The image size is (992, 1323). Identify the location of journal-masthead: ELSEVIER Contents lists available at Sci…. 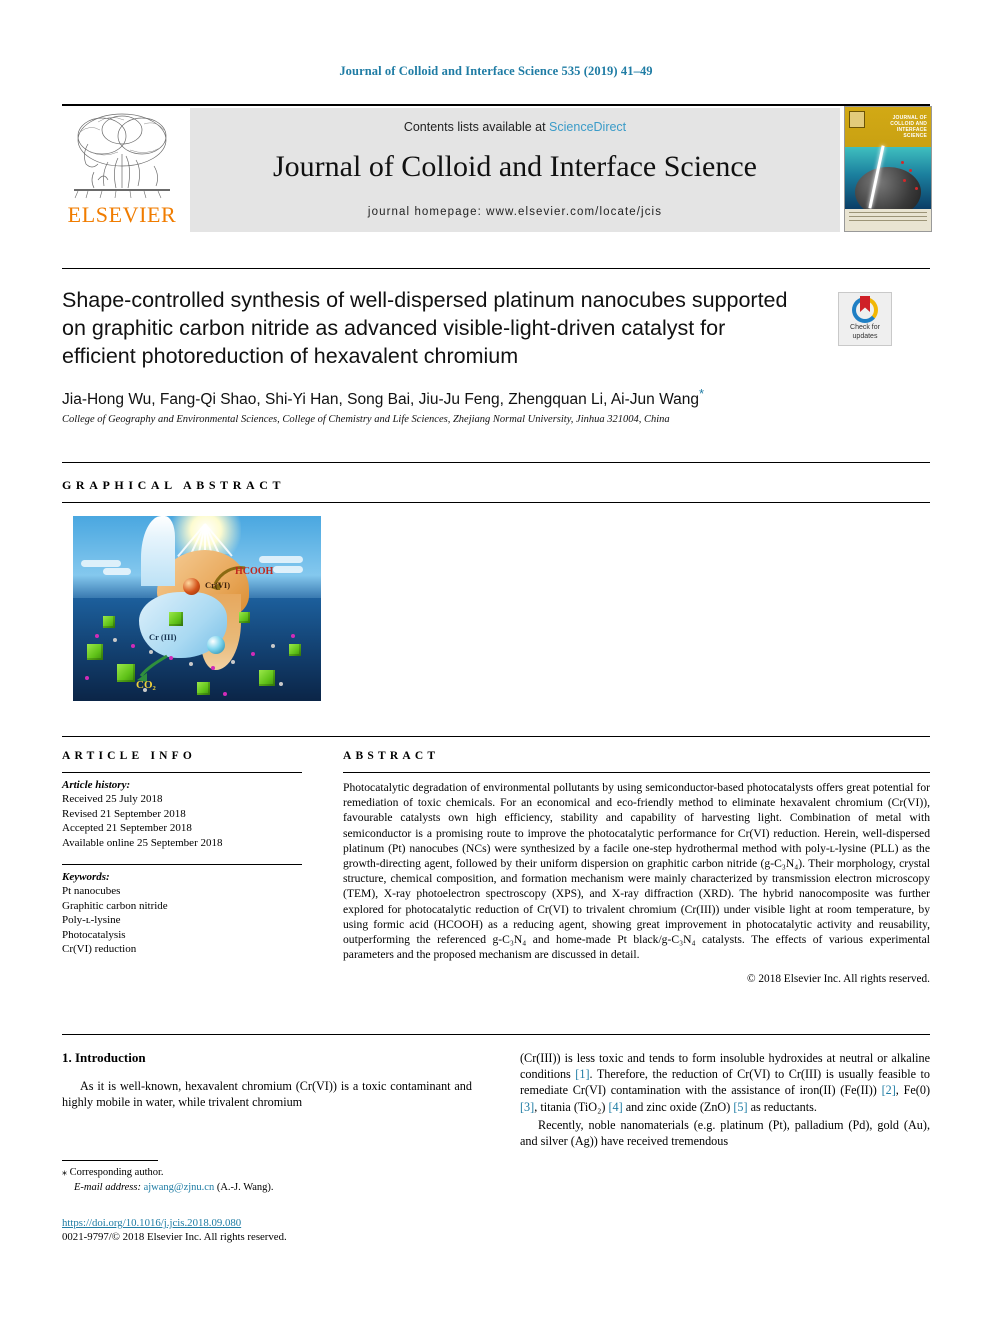
(497, 169).